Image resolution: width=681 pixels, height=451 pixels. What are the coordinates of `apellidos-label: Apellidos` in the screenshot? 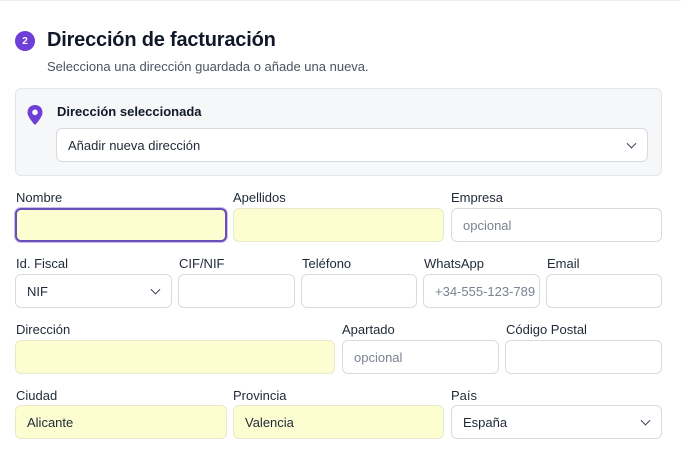 It's located at (259, 197).